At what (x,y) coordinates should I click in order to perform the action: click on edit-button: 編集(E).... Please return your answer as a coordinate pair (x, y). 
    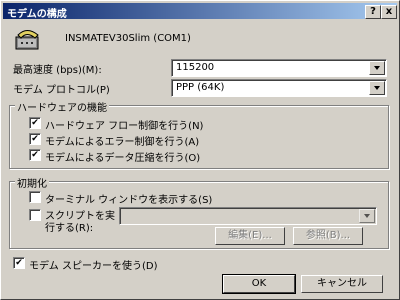
    Looking at the image, I should click on (250, 236).